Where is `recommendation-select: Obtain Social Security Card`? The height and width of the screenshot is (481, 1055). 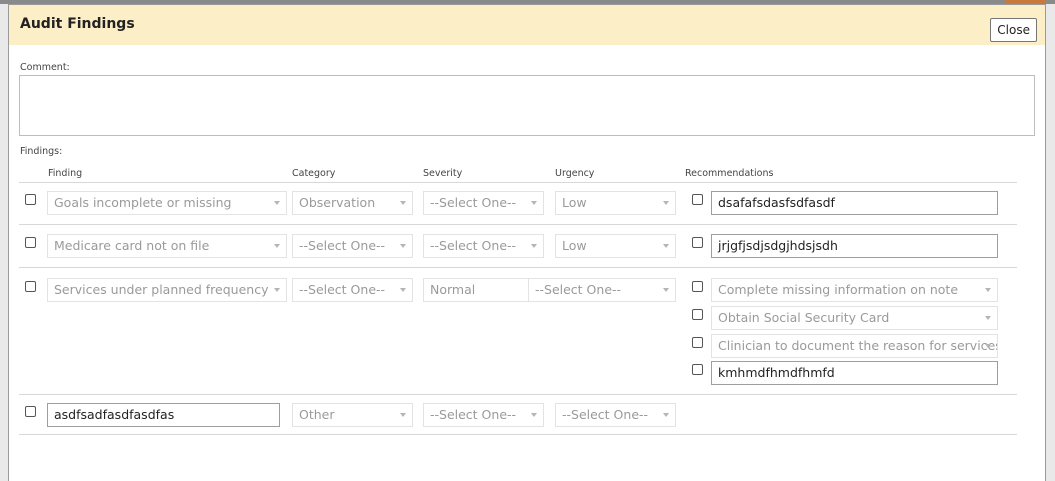 recommendation-select: Obtain Social Security Card is located at coordinates (854, 318).